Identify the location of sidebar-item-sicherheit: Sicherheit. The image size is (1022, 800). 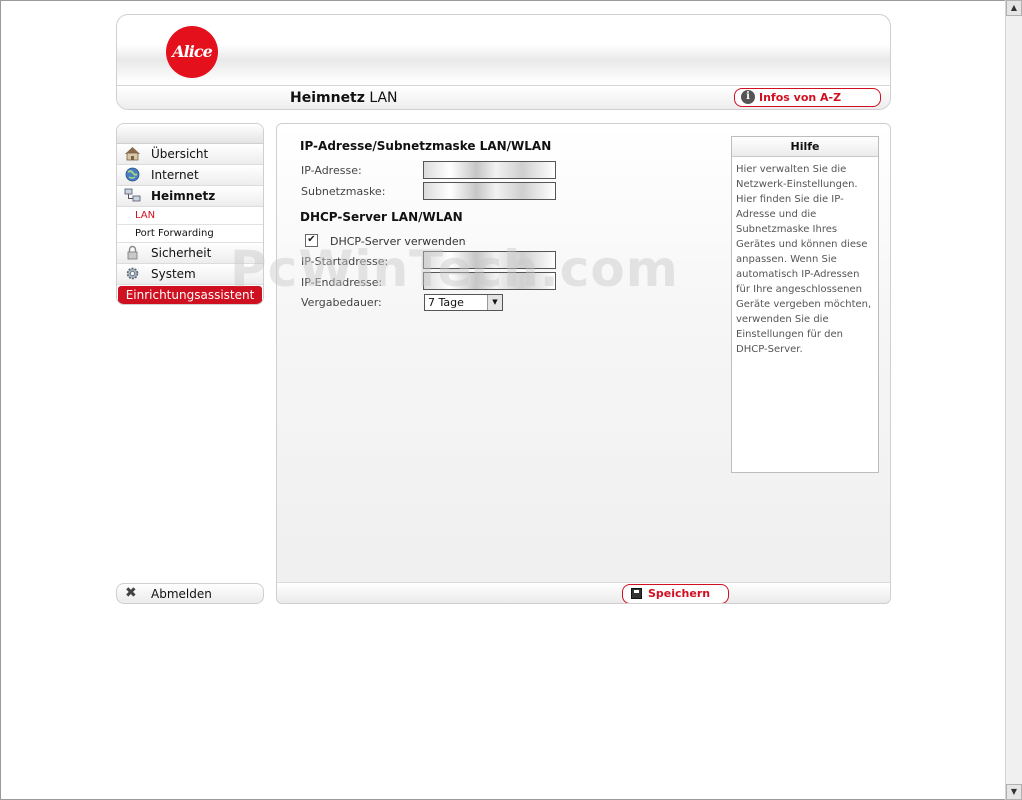
(190, 253).